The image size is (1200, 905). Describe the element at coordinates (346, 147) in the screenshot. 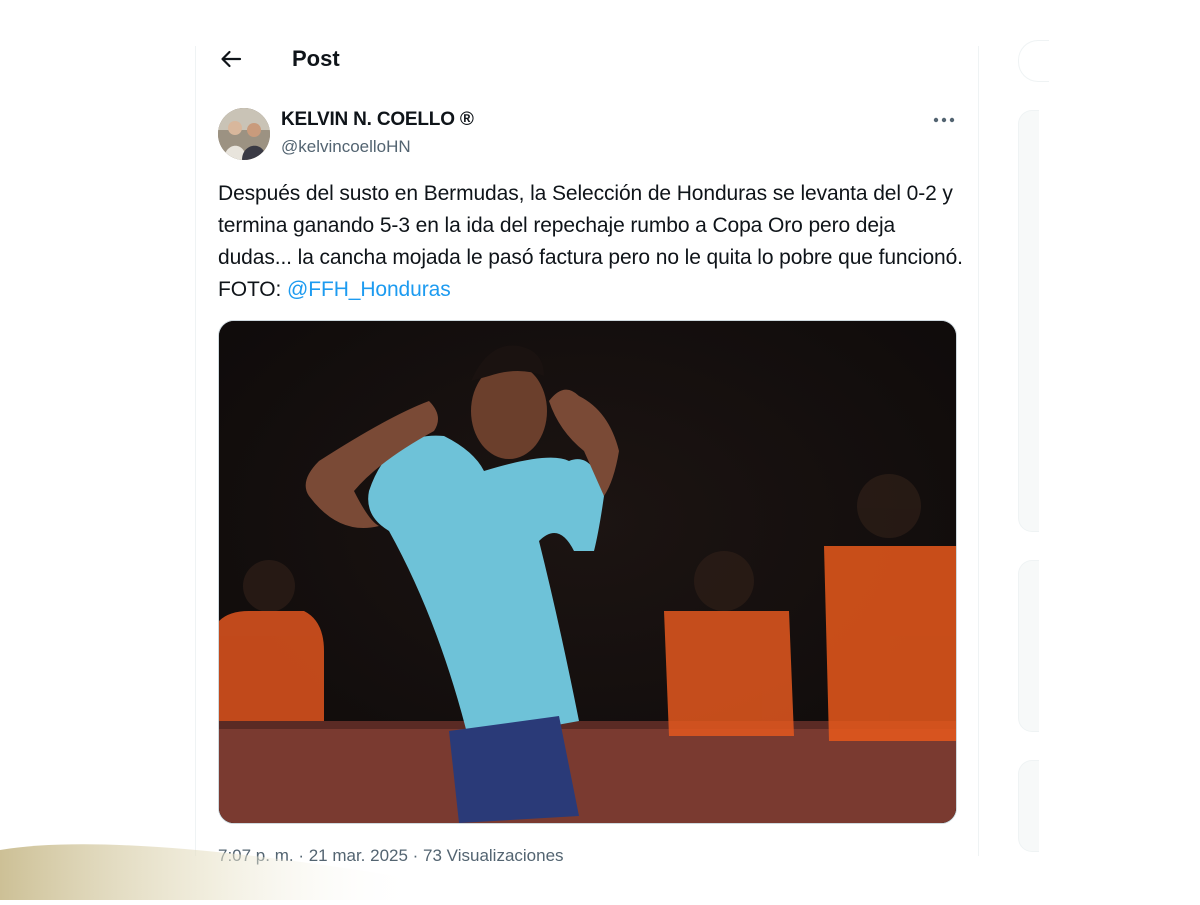

I see `author-handle: @kelvincoelloHN` at that location.